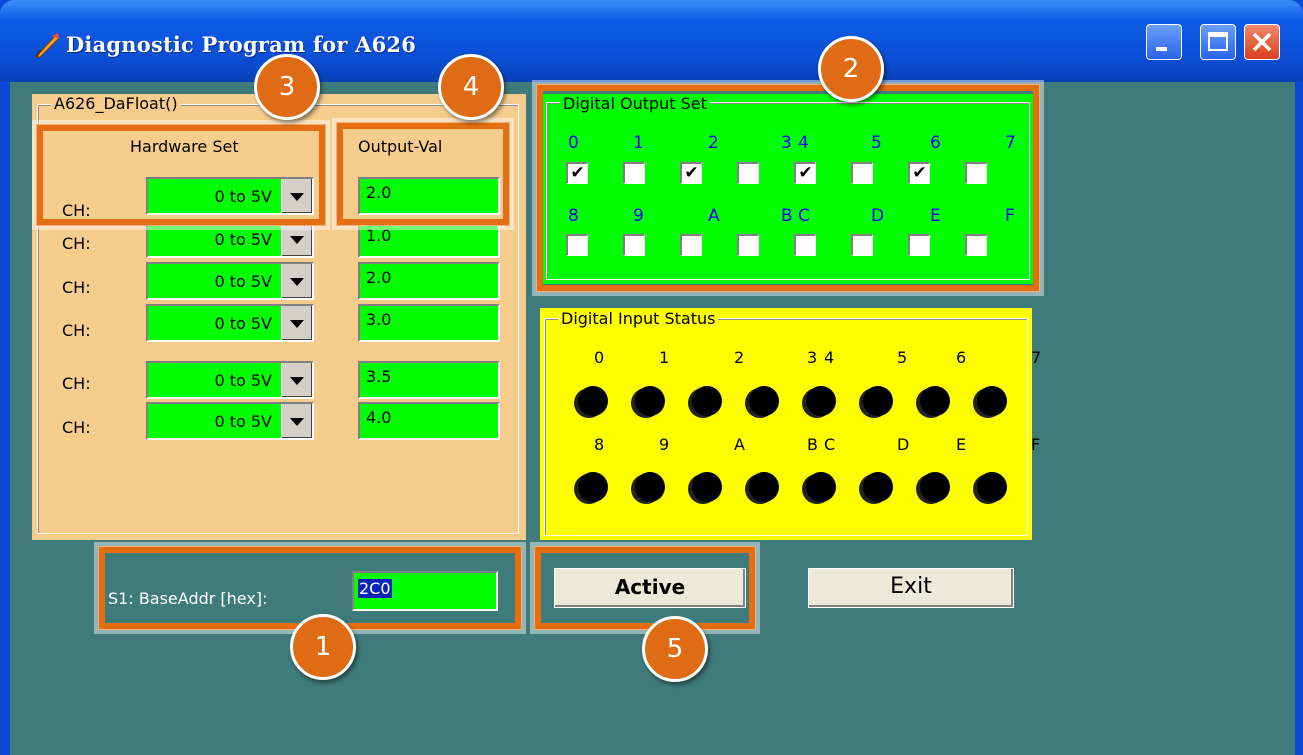  I want to click on minimize-button, so click(1164, 42).